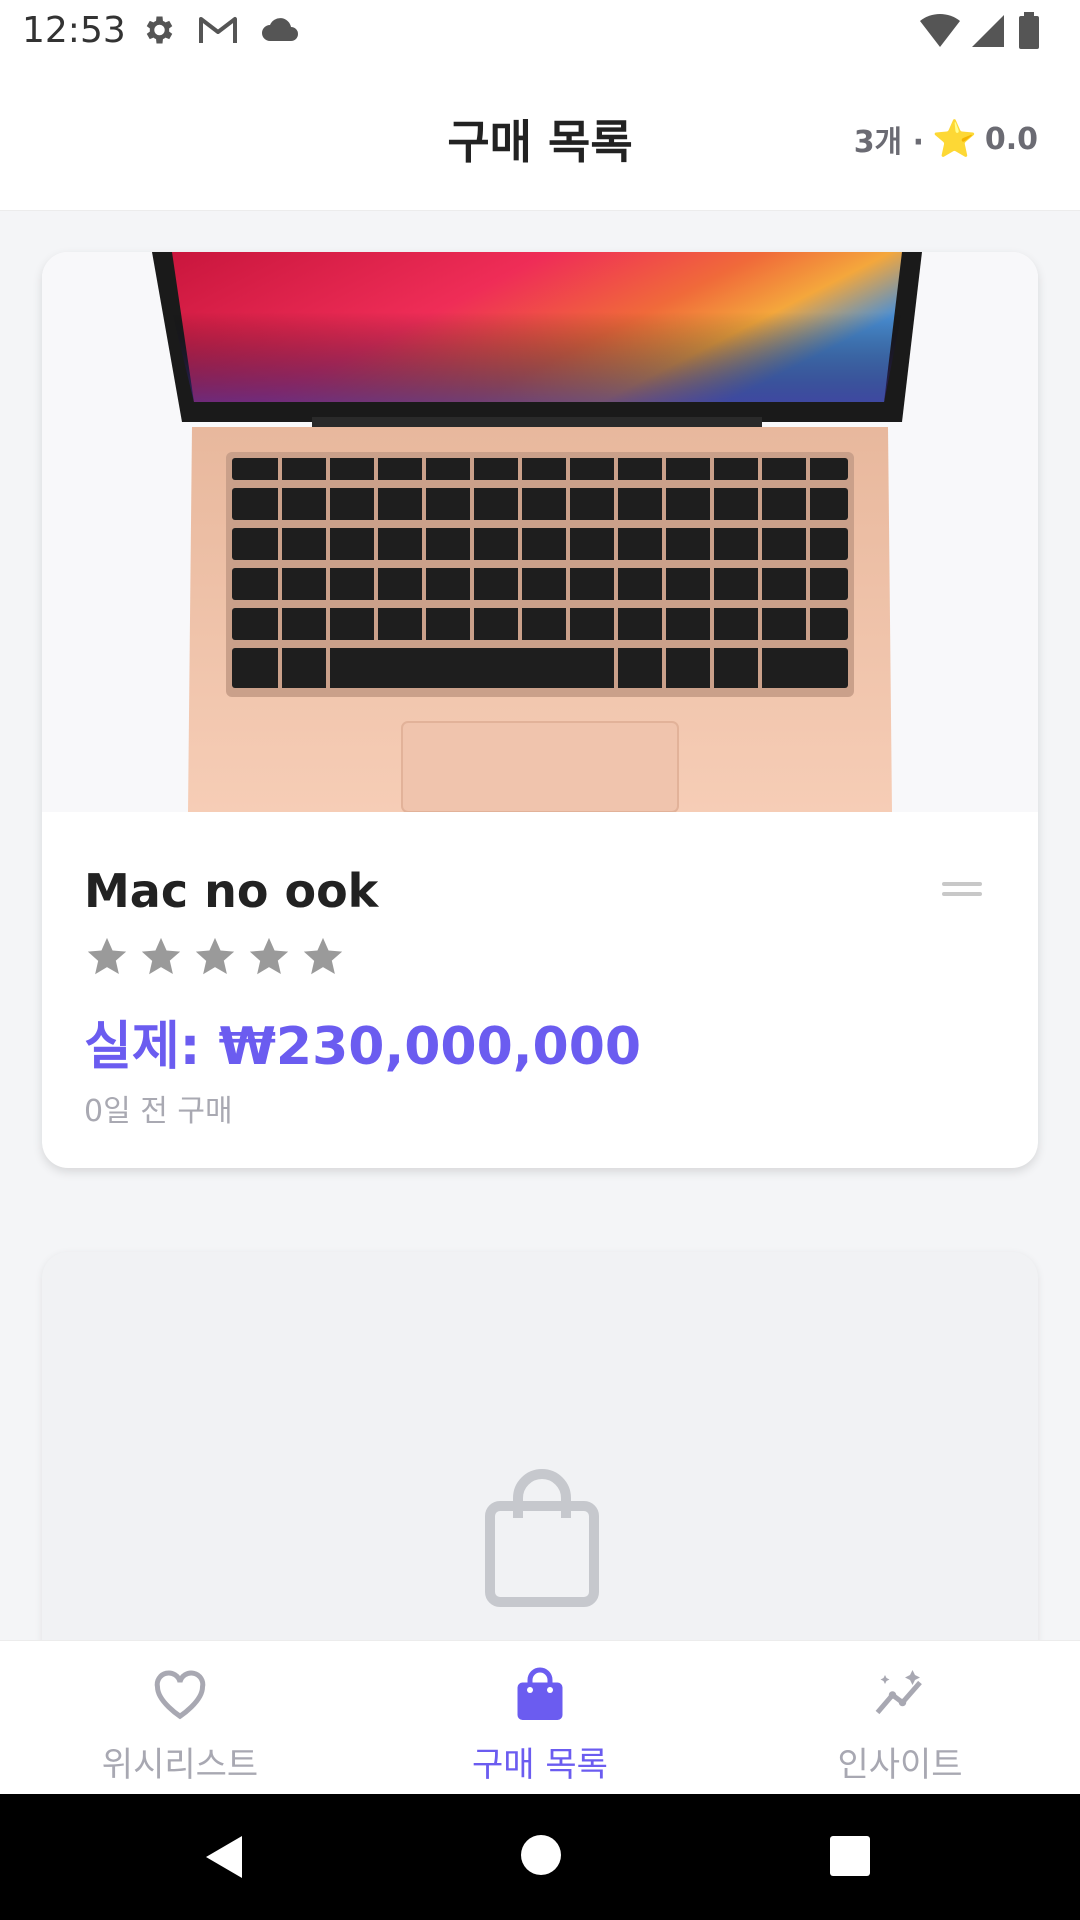 The image size is (1080, 1920). Describe the element at coordinates (280, 29) in the screenshot. I see `cloud-icon` at that location.